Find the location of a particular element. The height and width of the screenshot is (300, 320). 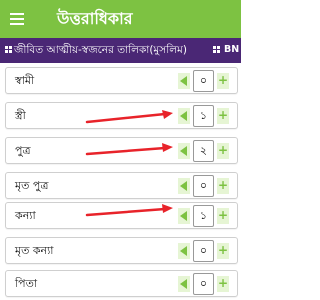

relative-label: মৃত পুত্র is located at coordinates (32, 185).